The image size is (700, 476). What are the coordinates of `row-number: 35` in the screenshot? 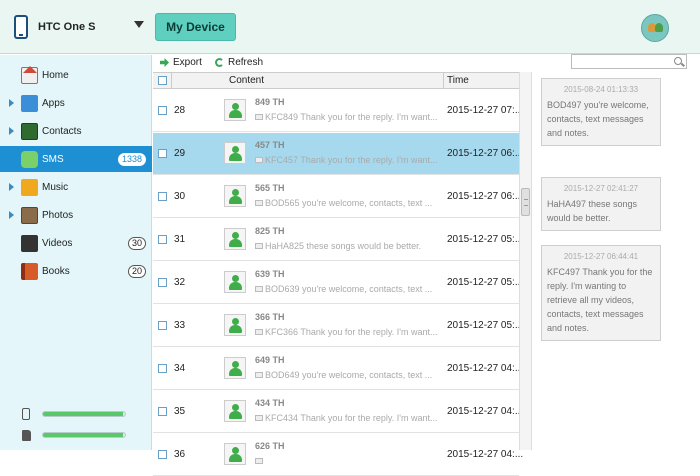 It's located at (180, 411).